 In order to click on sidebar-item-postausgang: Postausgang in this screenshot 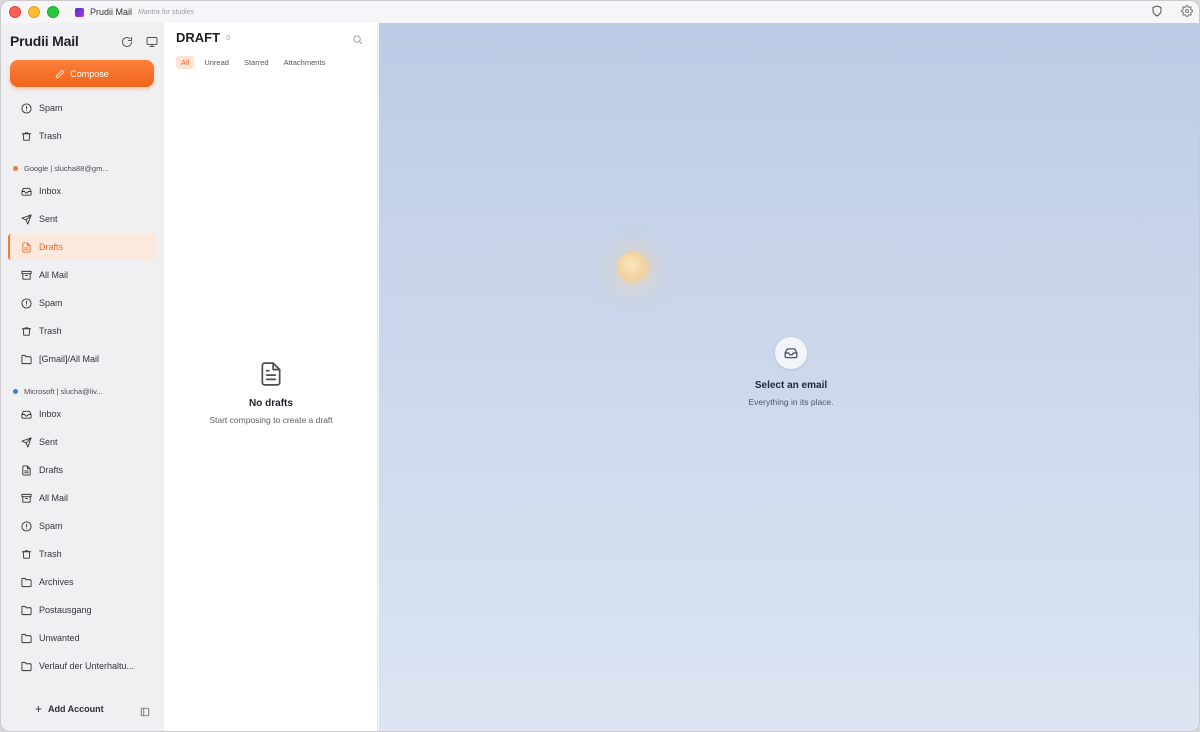, I will do `click(82, 610)`.